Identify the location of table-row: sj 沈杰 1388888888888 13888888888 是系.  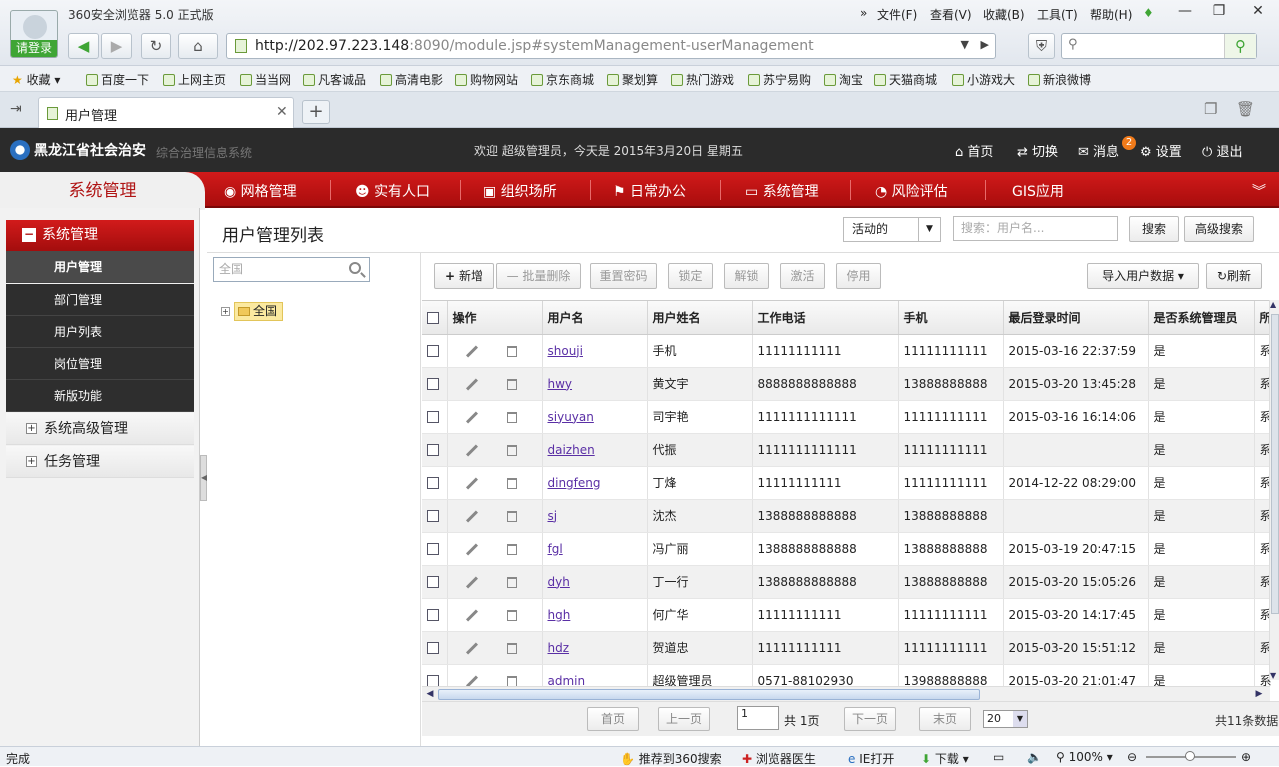
(850, 516).